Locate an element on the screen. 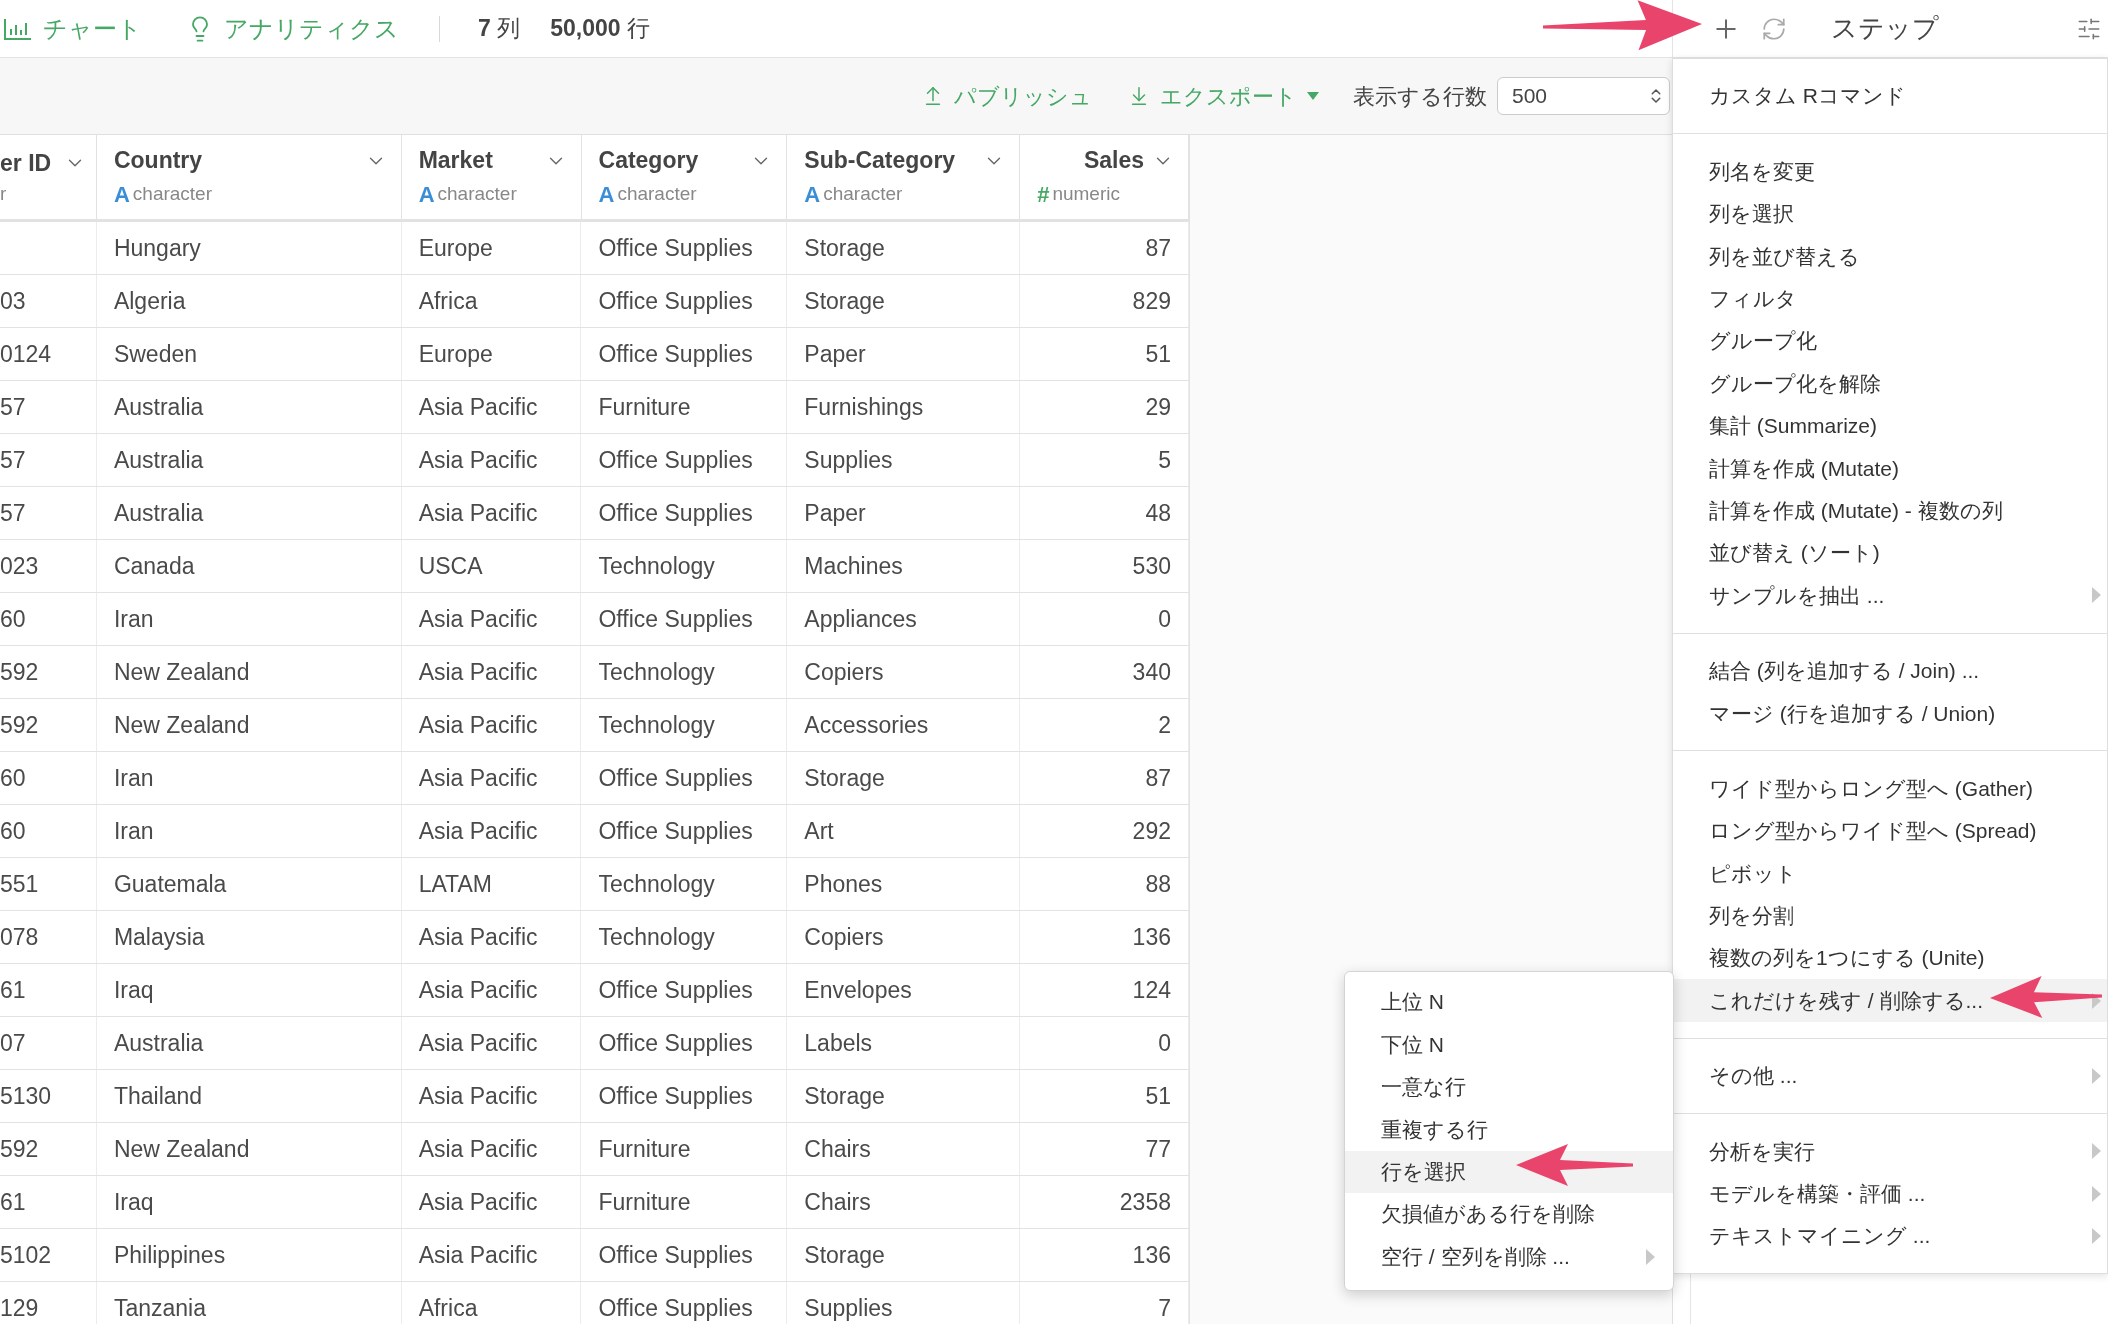 This screenshot has width=2108, height=1324. table-cell-text: Sweden is located at coordinates (155, 354).